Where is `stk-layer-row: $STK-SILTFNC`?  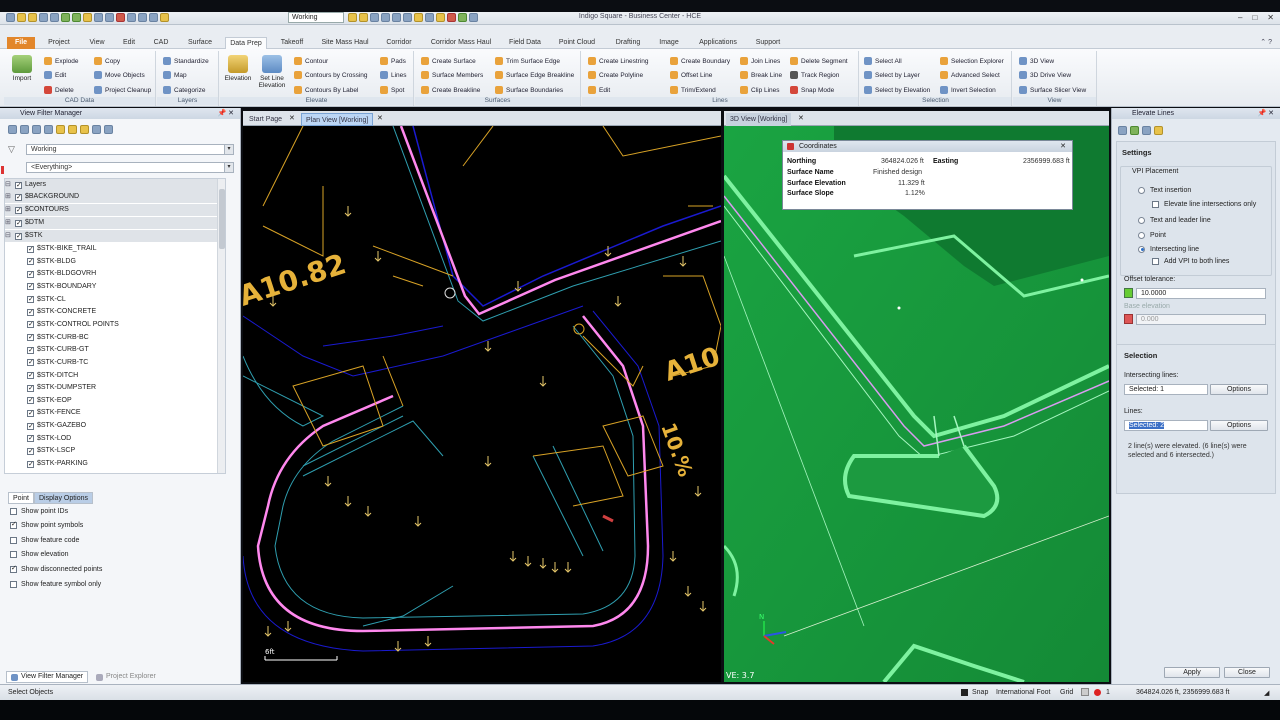
stk-layer-row: $STK-SILTFNC is located at coordinates (56, 472).